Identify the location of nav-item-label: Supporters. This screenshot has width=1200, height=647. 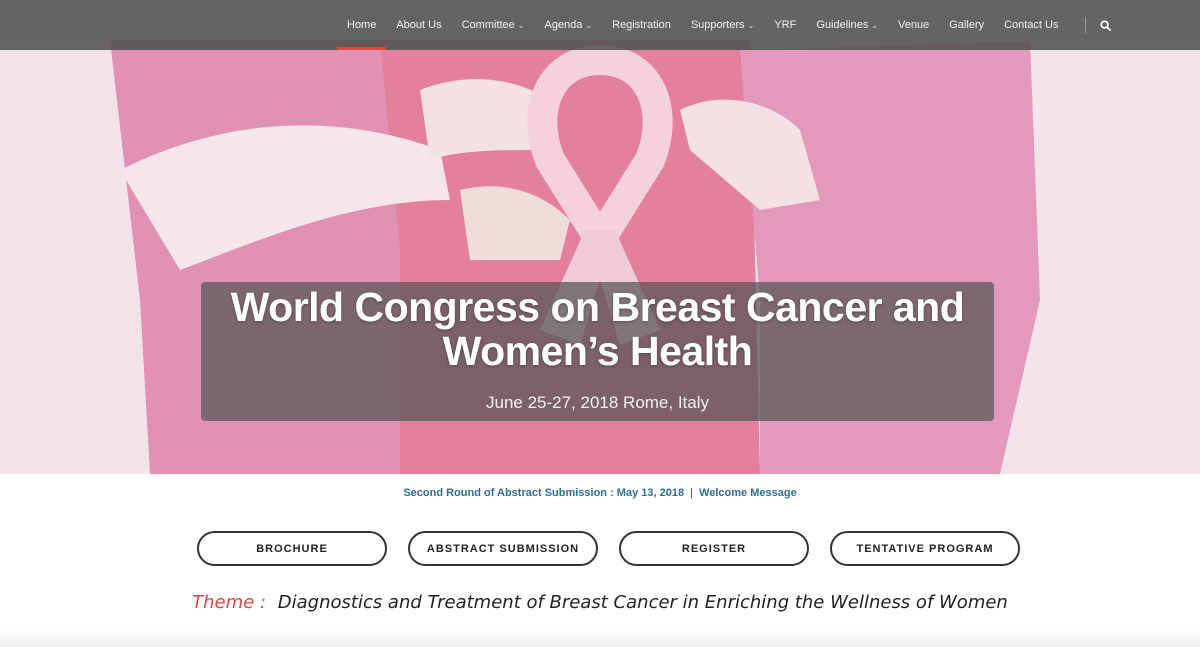
(717, 25).